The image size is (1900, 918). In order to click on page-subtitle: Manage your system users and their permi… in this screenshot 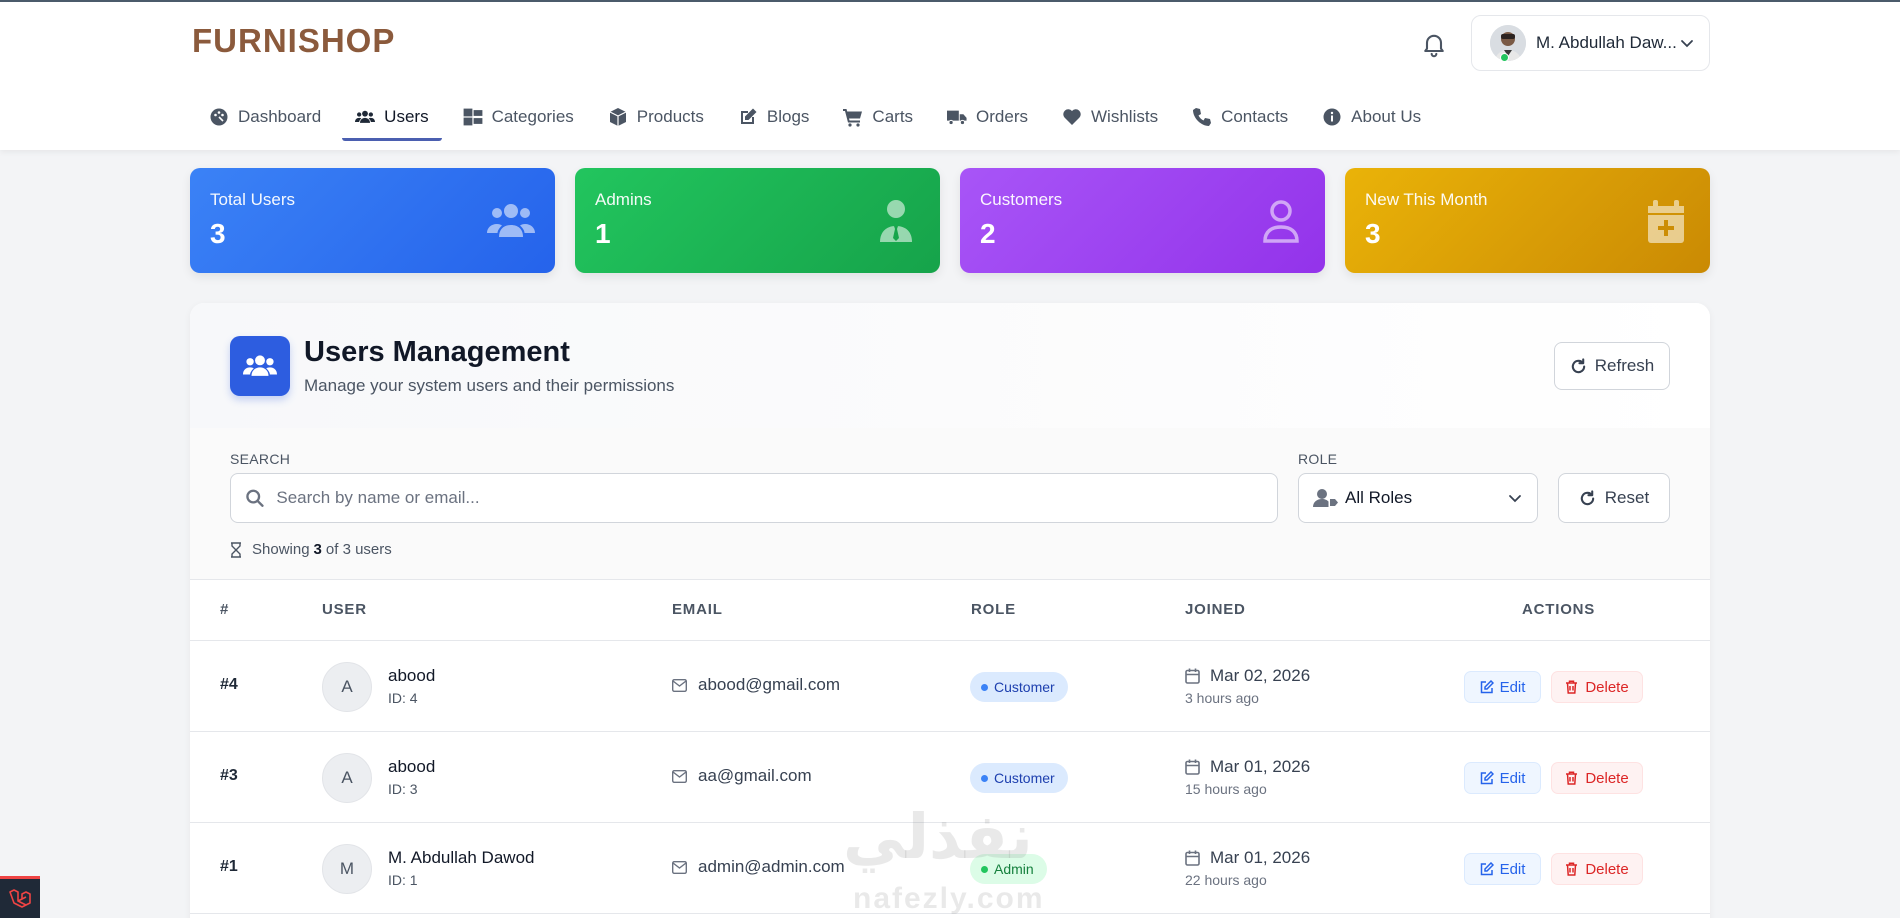, I will do `click(489, 385)`.